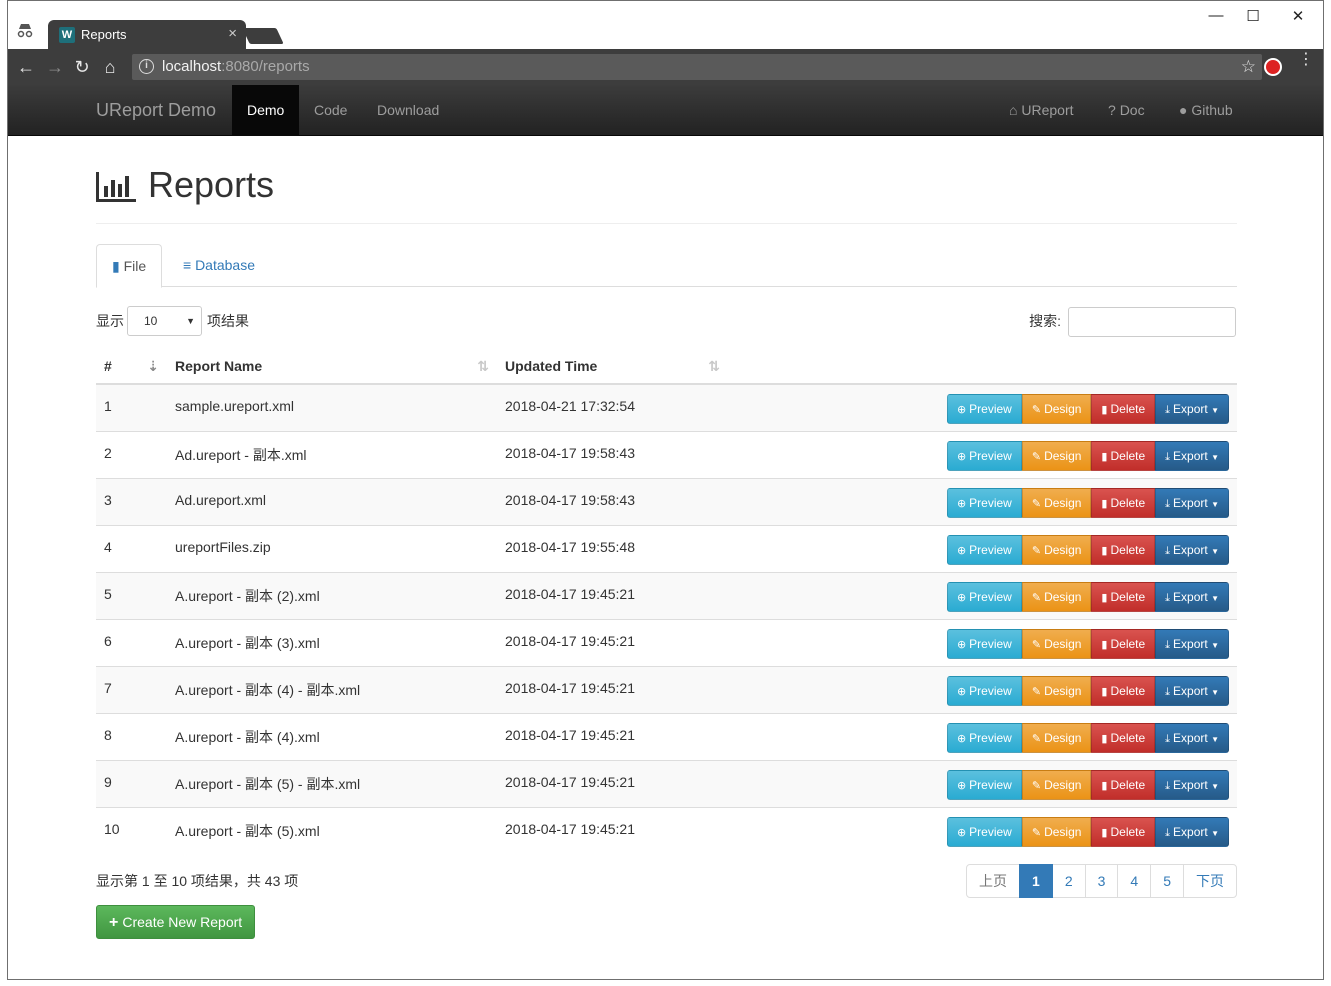  I want to click on reload-icon: ↻, so click(82, 67).